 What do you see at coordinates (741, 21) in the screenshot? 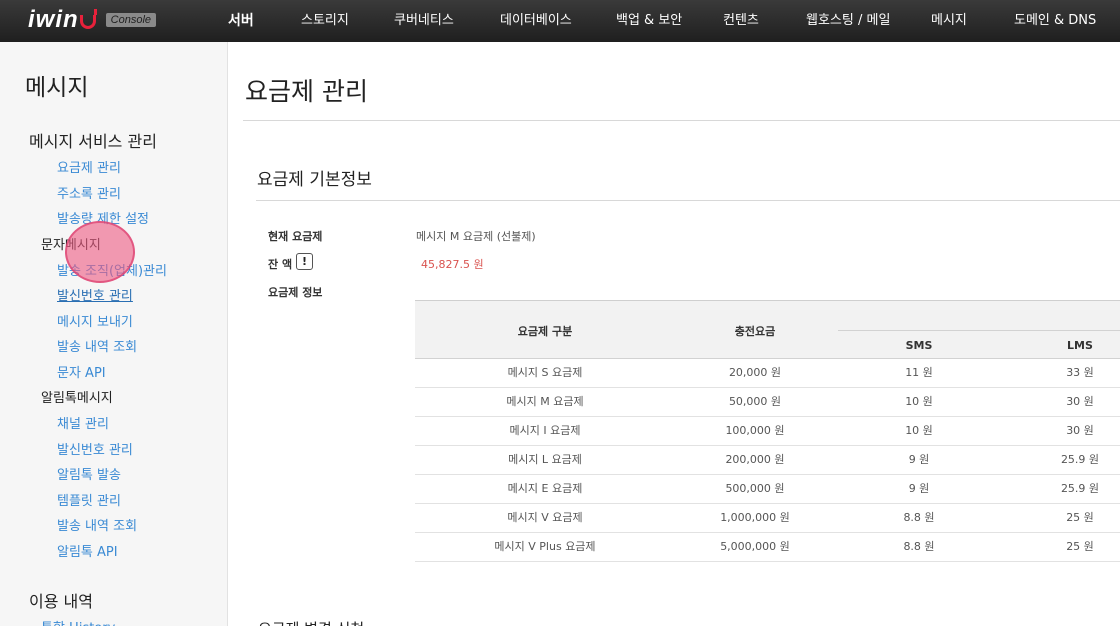
I see `nav-contents: 컨텐츠` at bounding box center [741, 21].